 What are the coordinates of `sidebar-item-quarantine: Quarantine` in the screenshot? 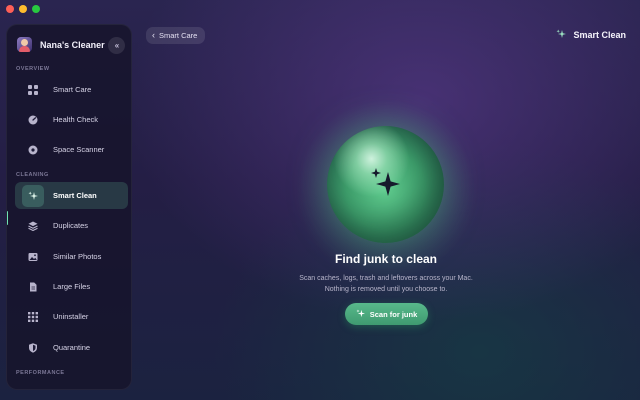 It's located at (71, 347).